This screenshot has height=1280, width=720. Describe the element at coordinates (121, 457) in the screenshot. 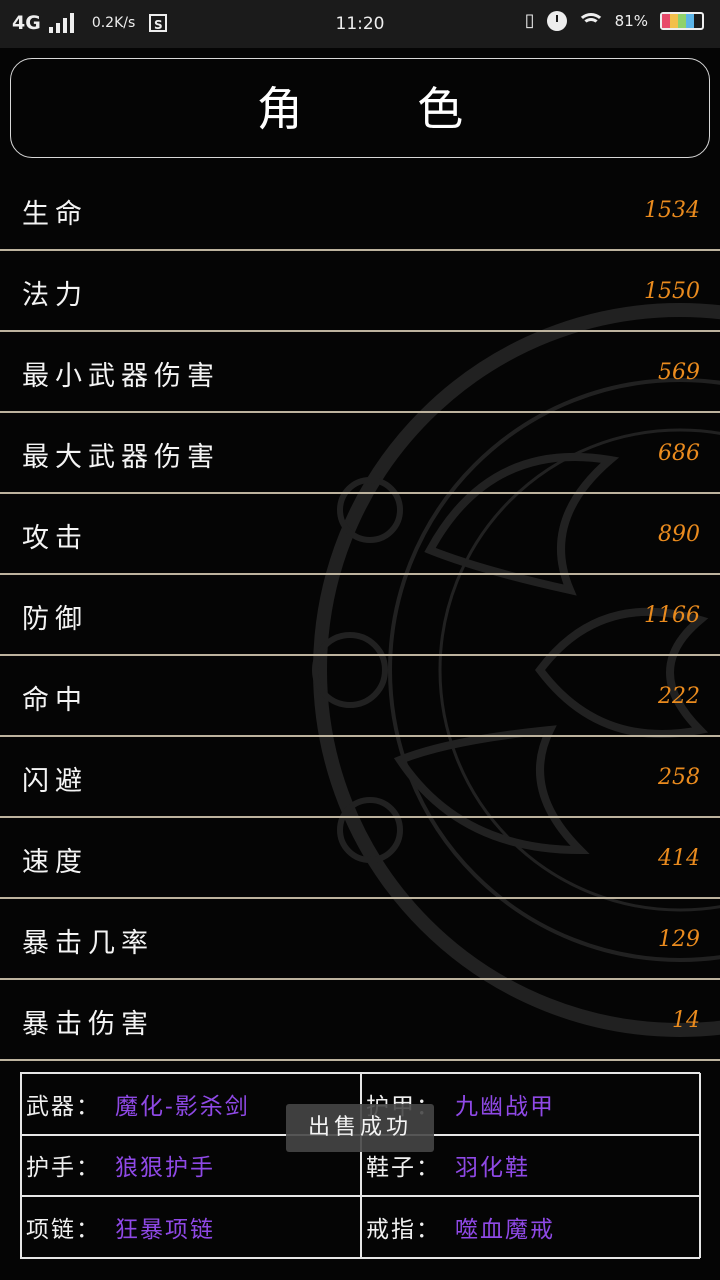

I see `stat-label: 最大武器伤害` at that location.